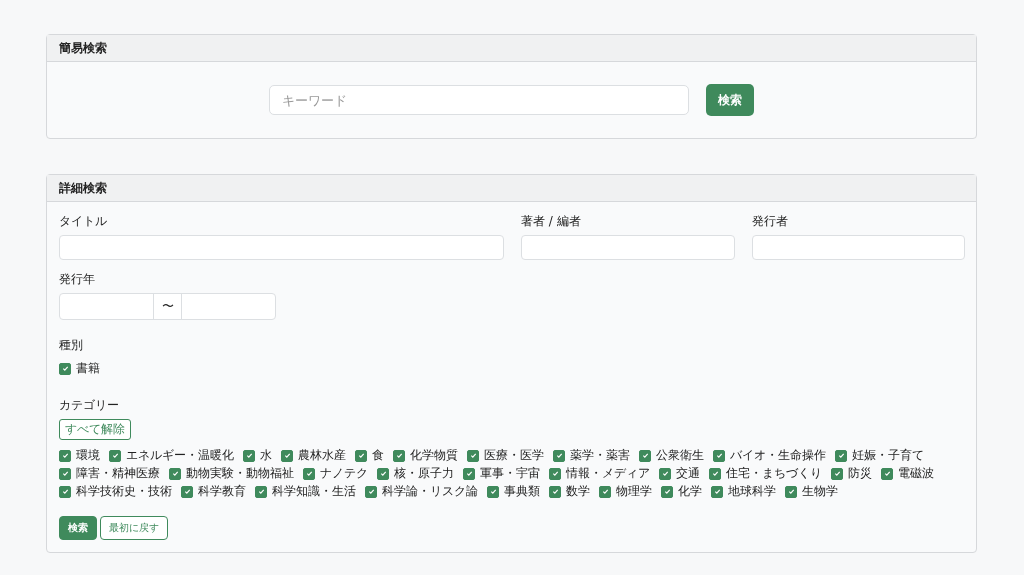 Image resolution: width=1024 pixels, height=575 pixels. I want to click on field-label: タイトル, so click(83, 221).